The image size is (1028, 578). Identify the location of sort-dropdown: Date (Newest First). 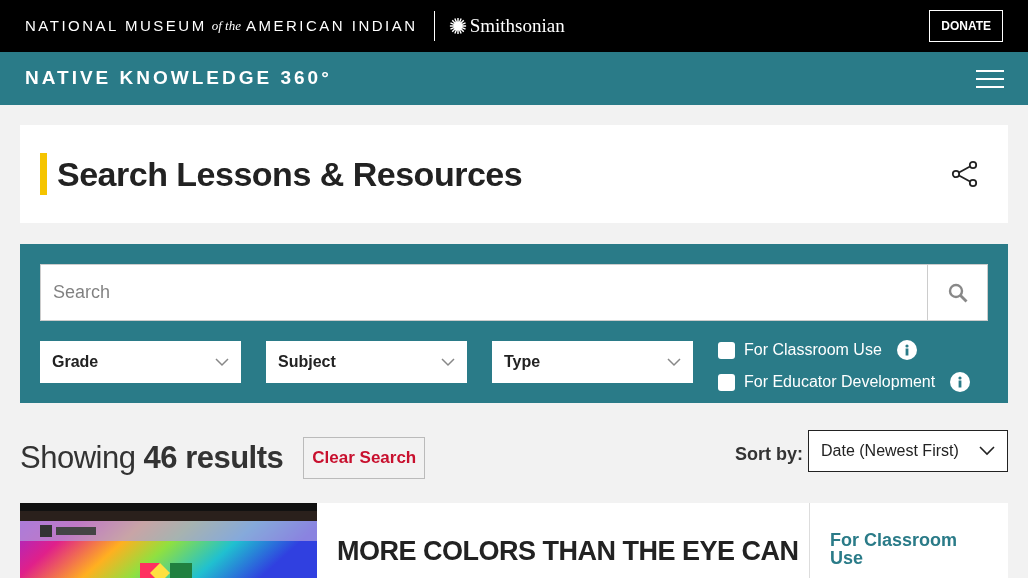
(908, 451).